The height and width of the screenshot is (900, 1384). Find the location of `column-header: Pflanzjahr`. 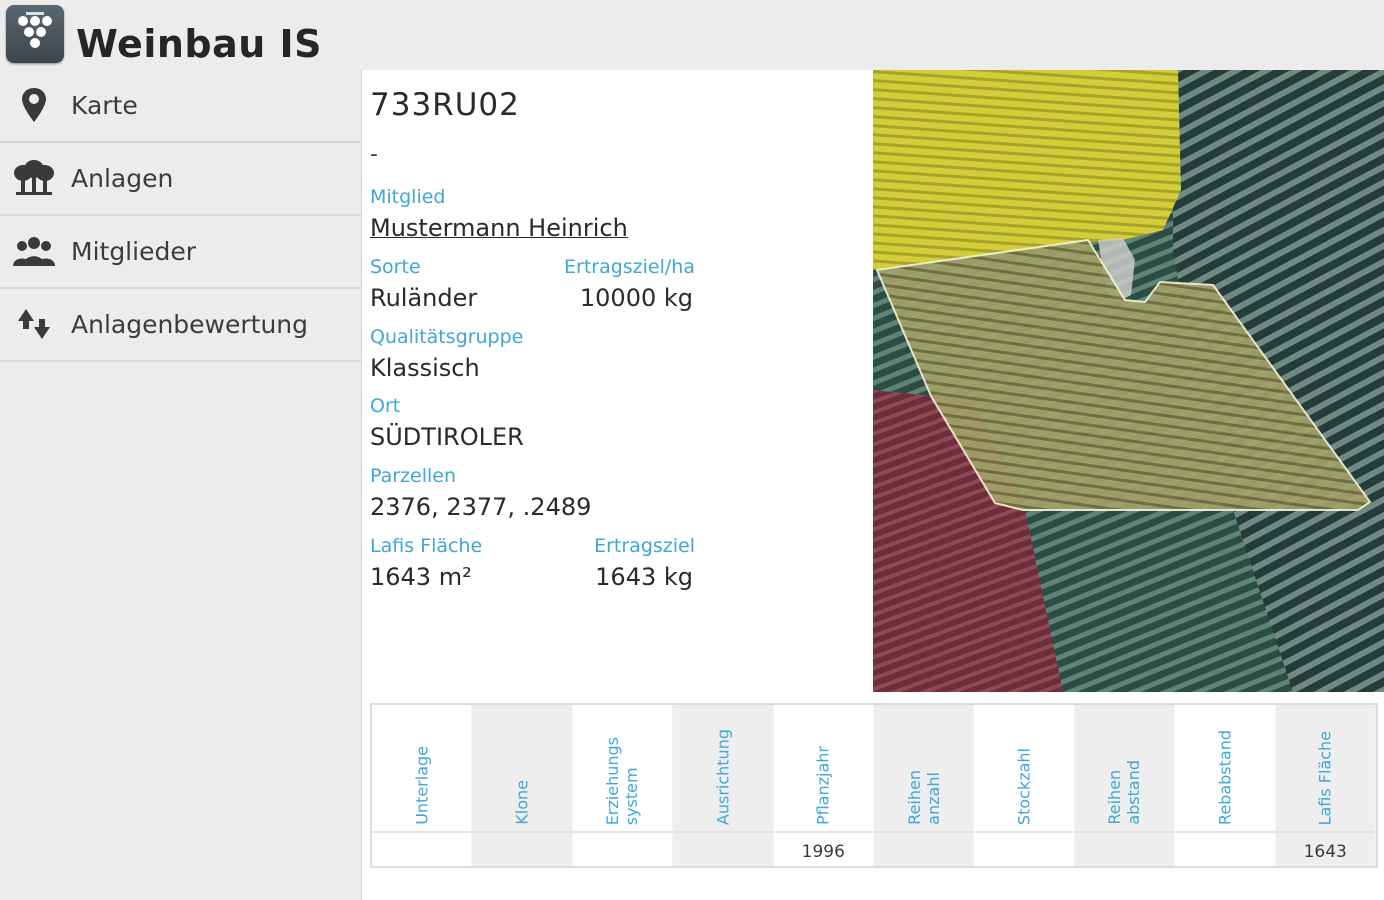

column-header: Pflanzjahr is located at coordinates (823, 769).